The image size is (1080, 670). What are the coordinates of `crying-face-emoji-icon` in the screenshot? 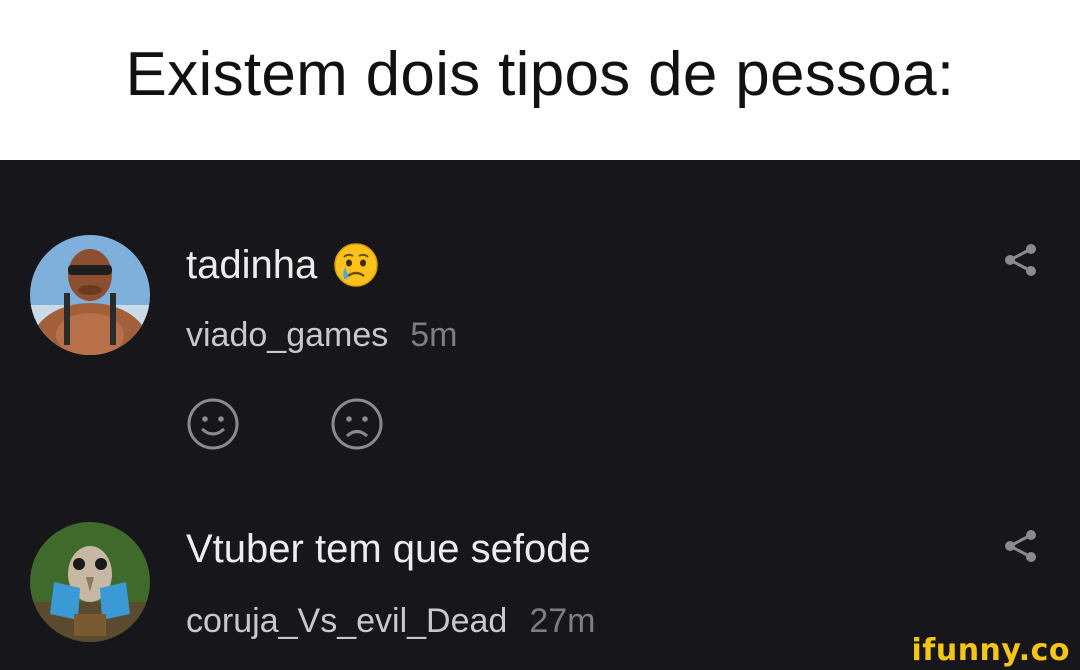 It's located at (356, 265).